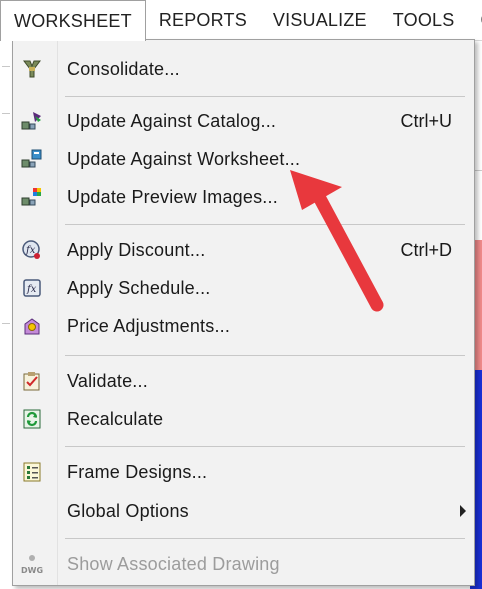  I want to click on menu-item-global-options: Global Options, so click(243, 511).